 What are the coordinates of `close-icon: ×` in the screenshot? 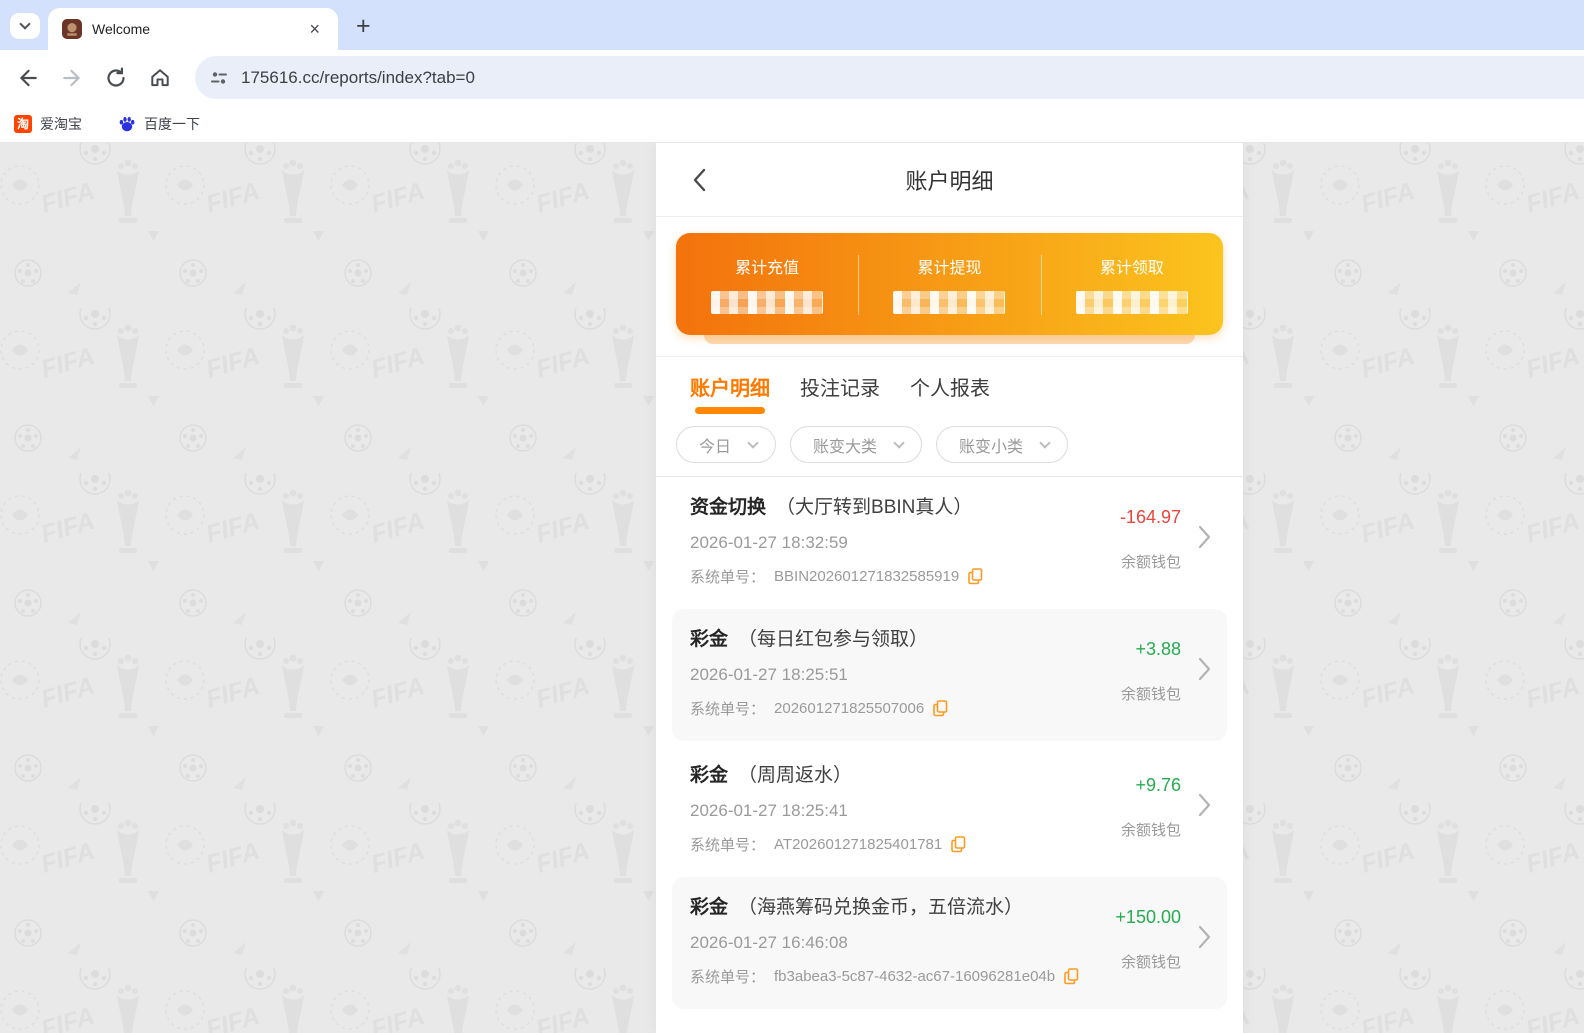 It's located at (314, 29).